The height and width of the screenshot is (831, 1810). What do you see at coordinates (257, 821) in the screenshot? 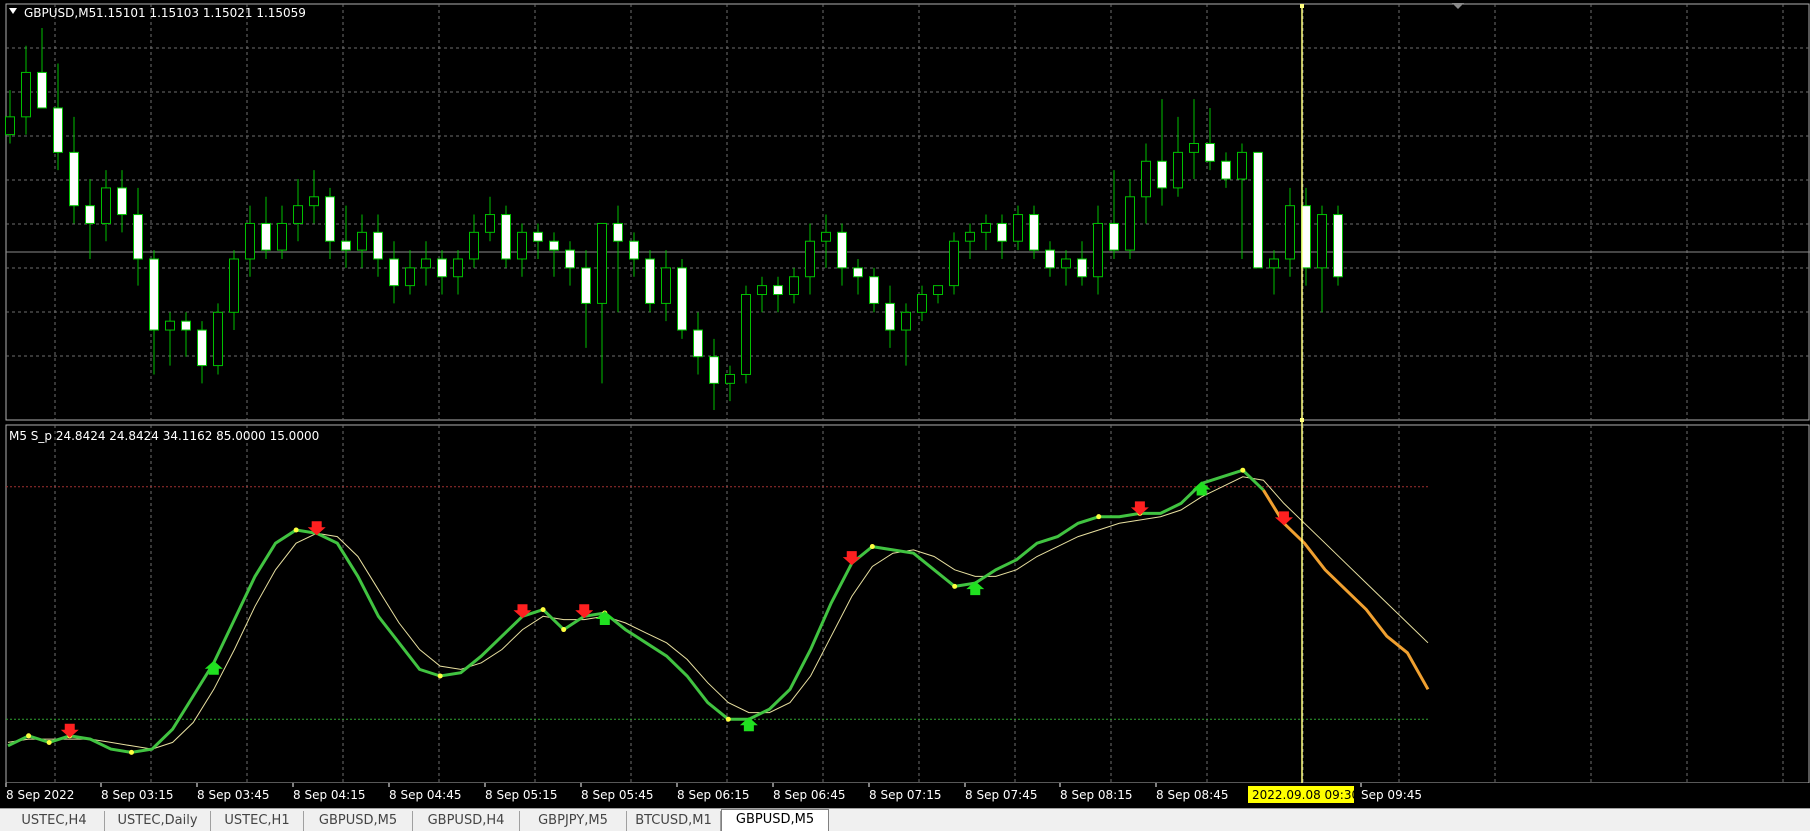
I see `chart-tab: USTEC,H1` at bounding box center [257, 821].